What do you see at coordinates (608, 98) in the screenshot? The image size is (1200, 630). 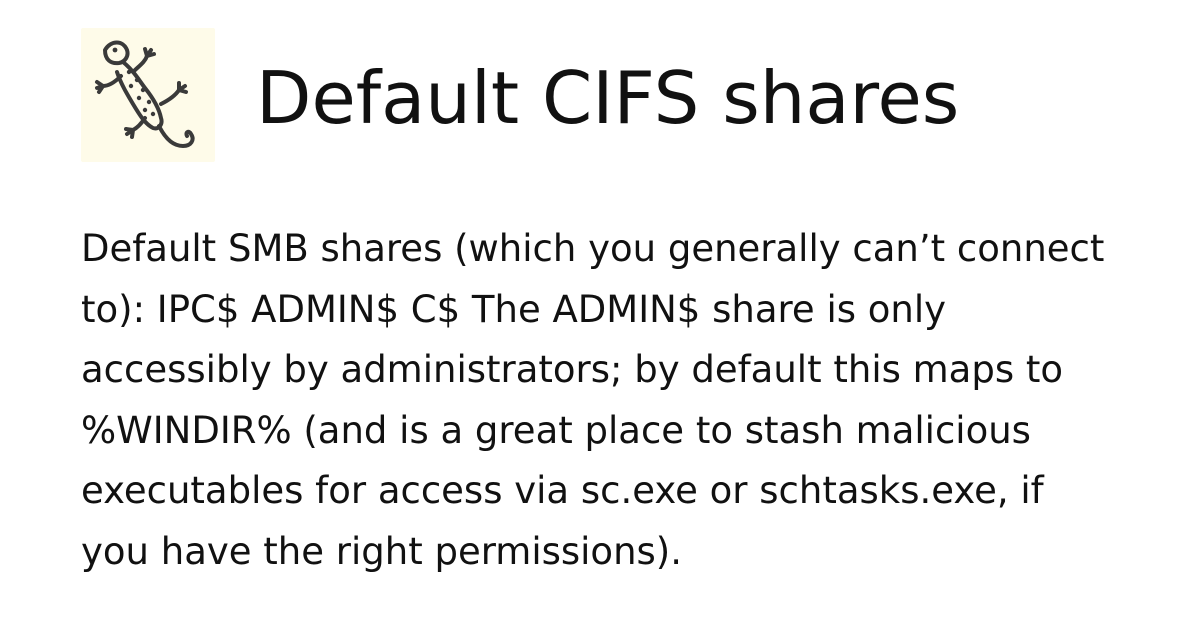 I see `page-title: Default CIFS shares` at bounding box center [608, 98].